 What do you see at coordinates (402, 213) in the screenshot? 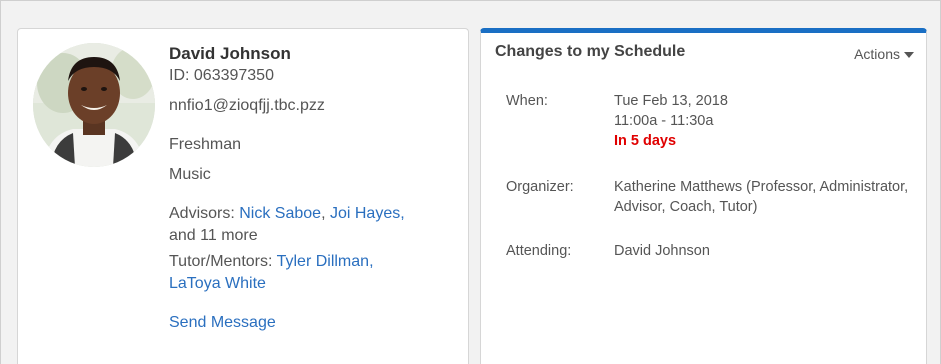
I see `advisor-trailing-comma: ,` at bounding box center [402, 213].